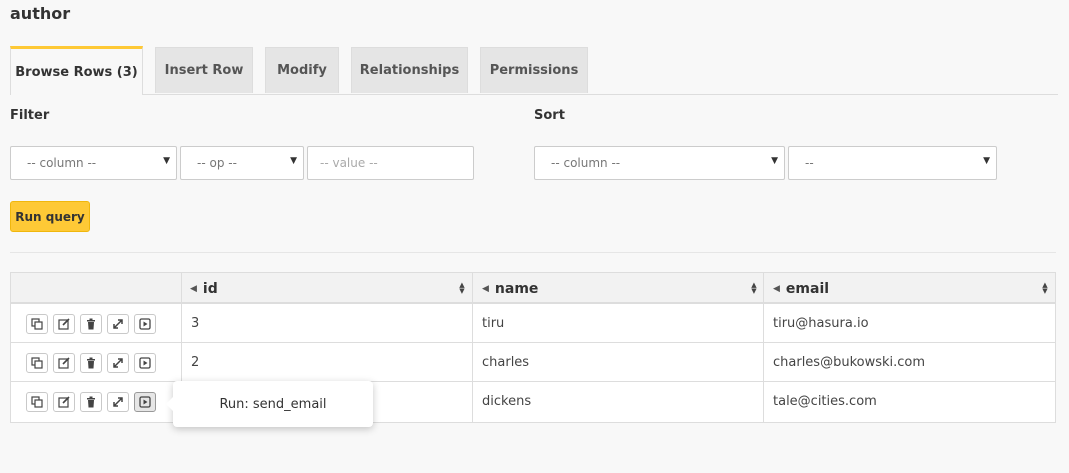 Image resolution: width=1069 pixels, height=473 pixels. What do you see at coordinates (821, 323) in the screenshot?
I see `cell-email: tiru@hasura.io` at bounding box center [821, 323].